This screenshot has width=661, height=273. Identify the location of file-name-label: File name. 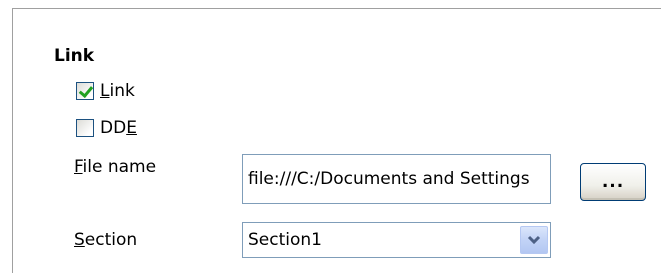
(115, 167).